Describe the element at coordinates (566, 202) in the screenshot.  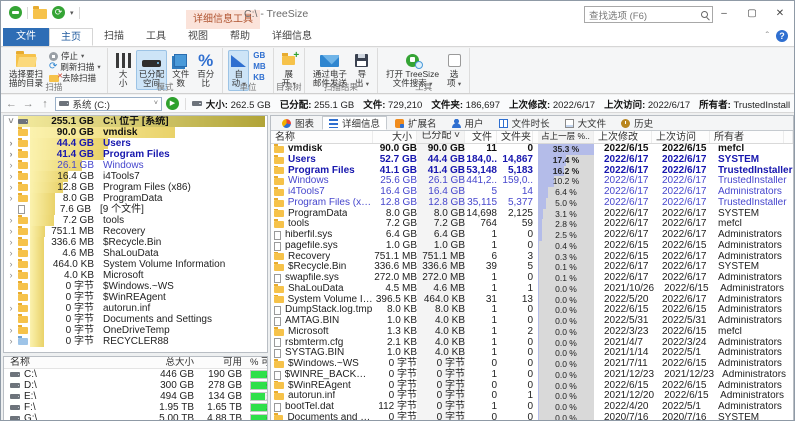
I see `cell-percent-label: 5.0 %` at that location.